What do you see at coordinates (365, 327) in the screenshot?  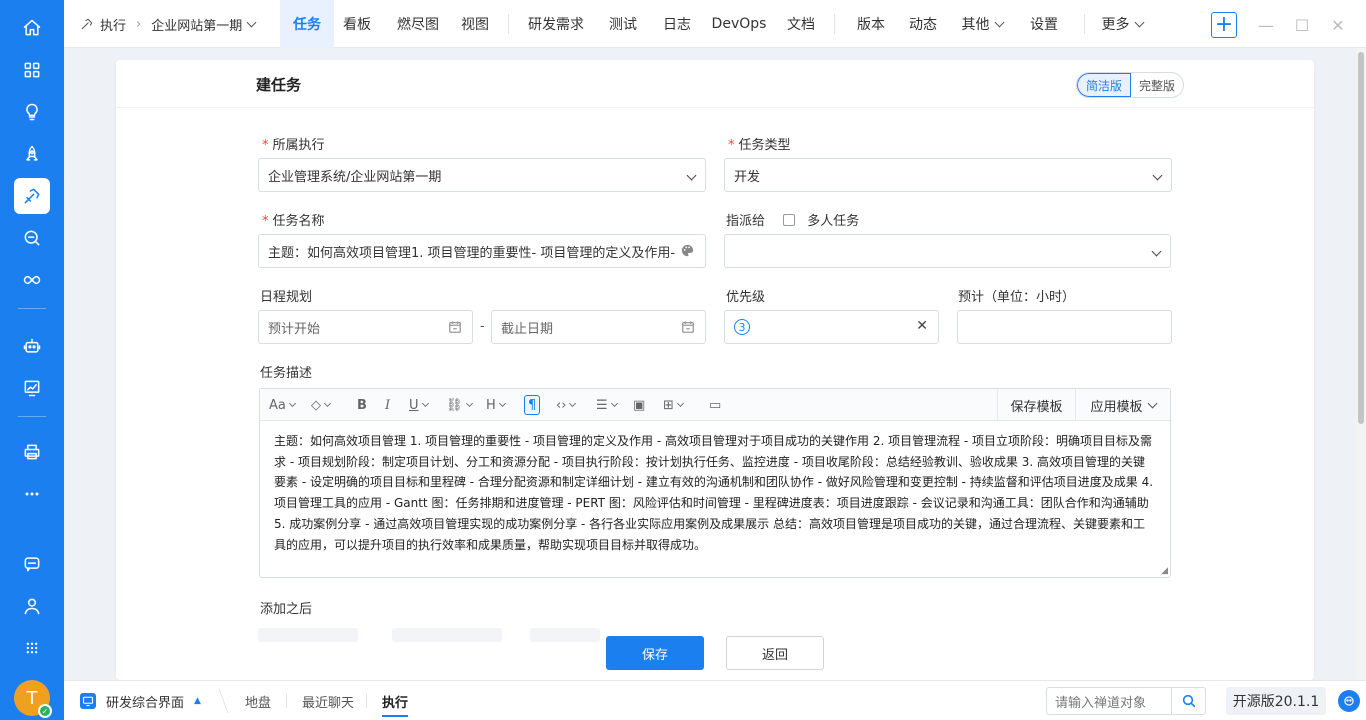 I see `start-date-input: 预计开始` at bounding box center [365, 327].